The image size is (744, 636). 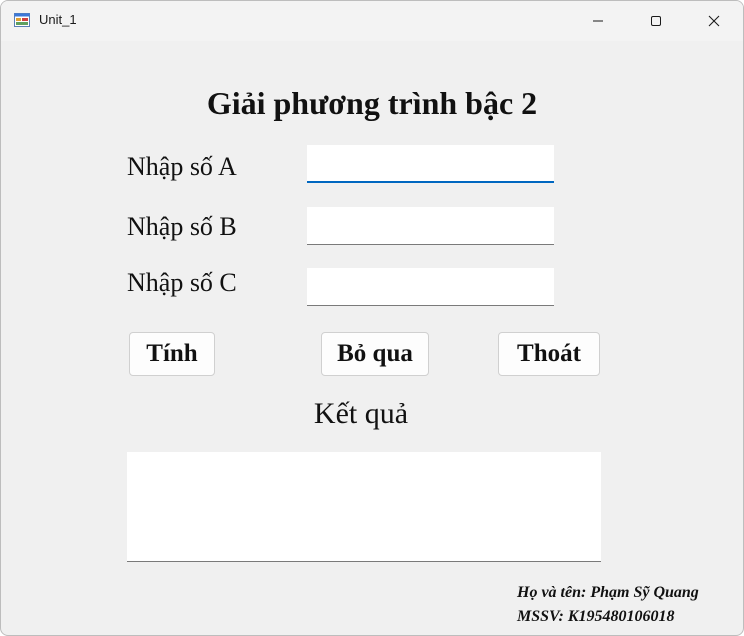 I want to click on title-bar: Unit_1, so click(x=372, y=21).